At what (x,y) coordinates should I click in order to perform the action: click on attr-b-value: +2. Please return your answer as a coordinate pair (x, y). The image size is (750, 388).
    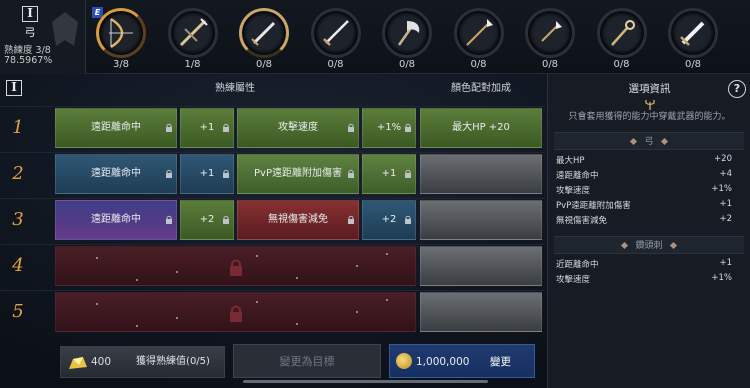
    Looking at the image, I should click on (389, 220).